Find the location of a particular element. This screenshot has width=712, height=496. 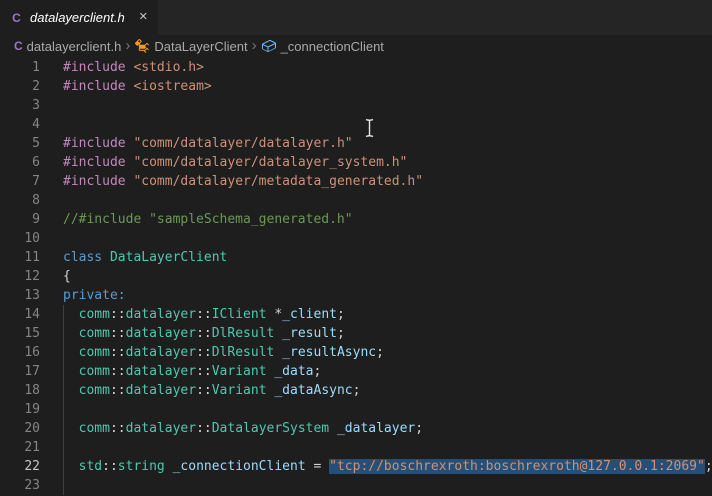

breadcrumb-item: Cdatalayerclient.h is located at coordinates (67, 46).